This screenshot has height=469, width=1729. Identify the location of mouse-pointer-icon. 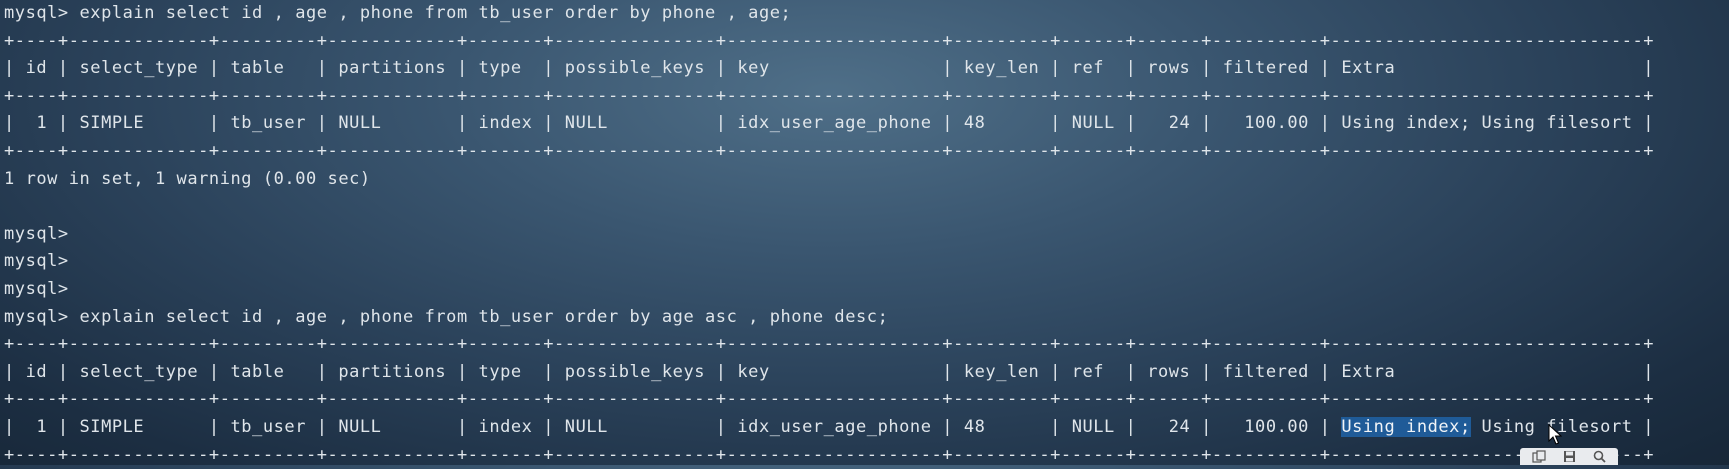
(1555, 435).